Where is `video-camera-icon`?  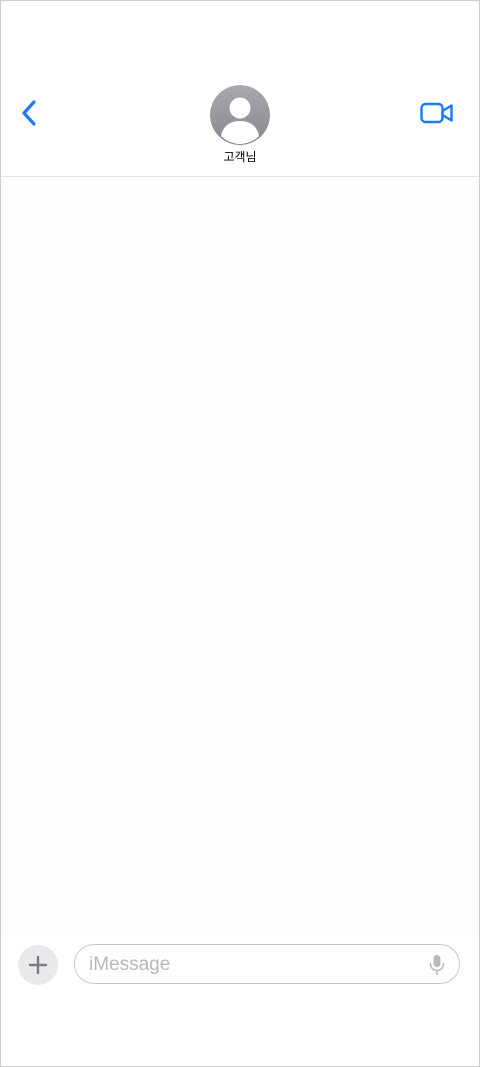 video-camera-icon is located at coordinates (436, 113).